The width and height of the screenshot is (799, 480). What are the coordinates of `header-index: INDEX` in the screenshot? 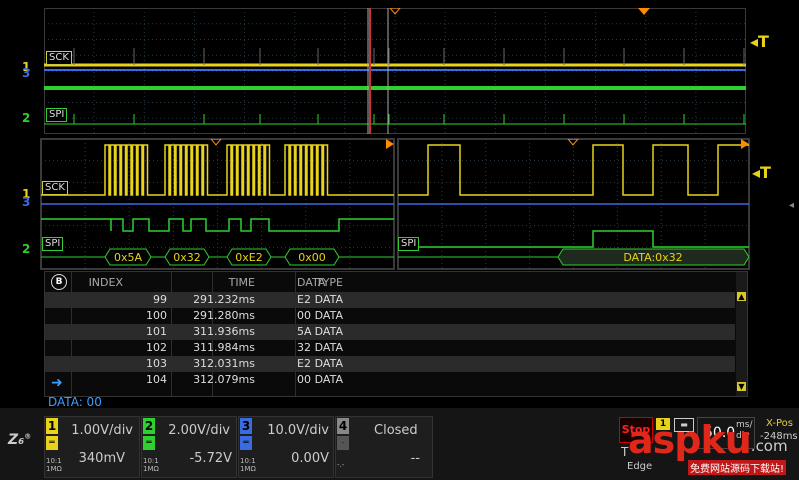 It's located at (105, 282).